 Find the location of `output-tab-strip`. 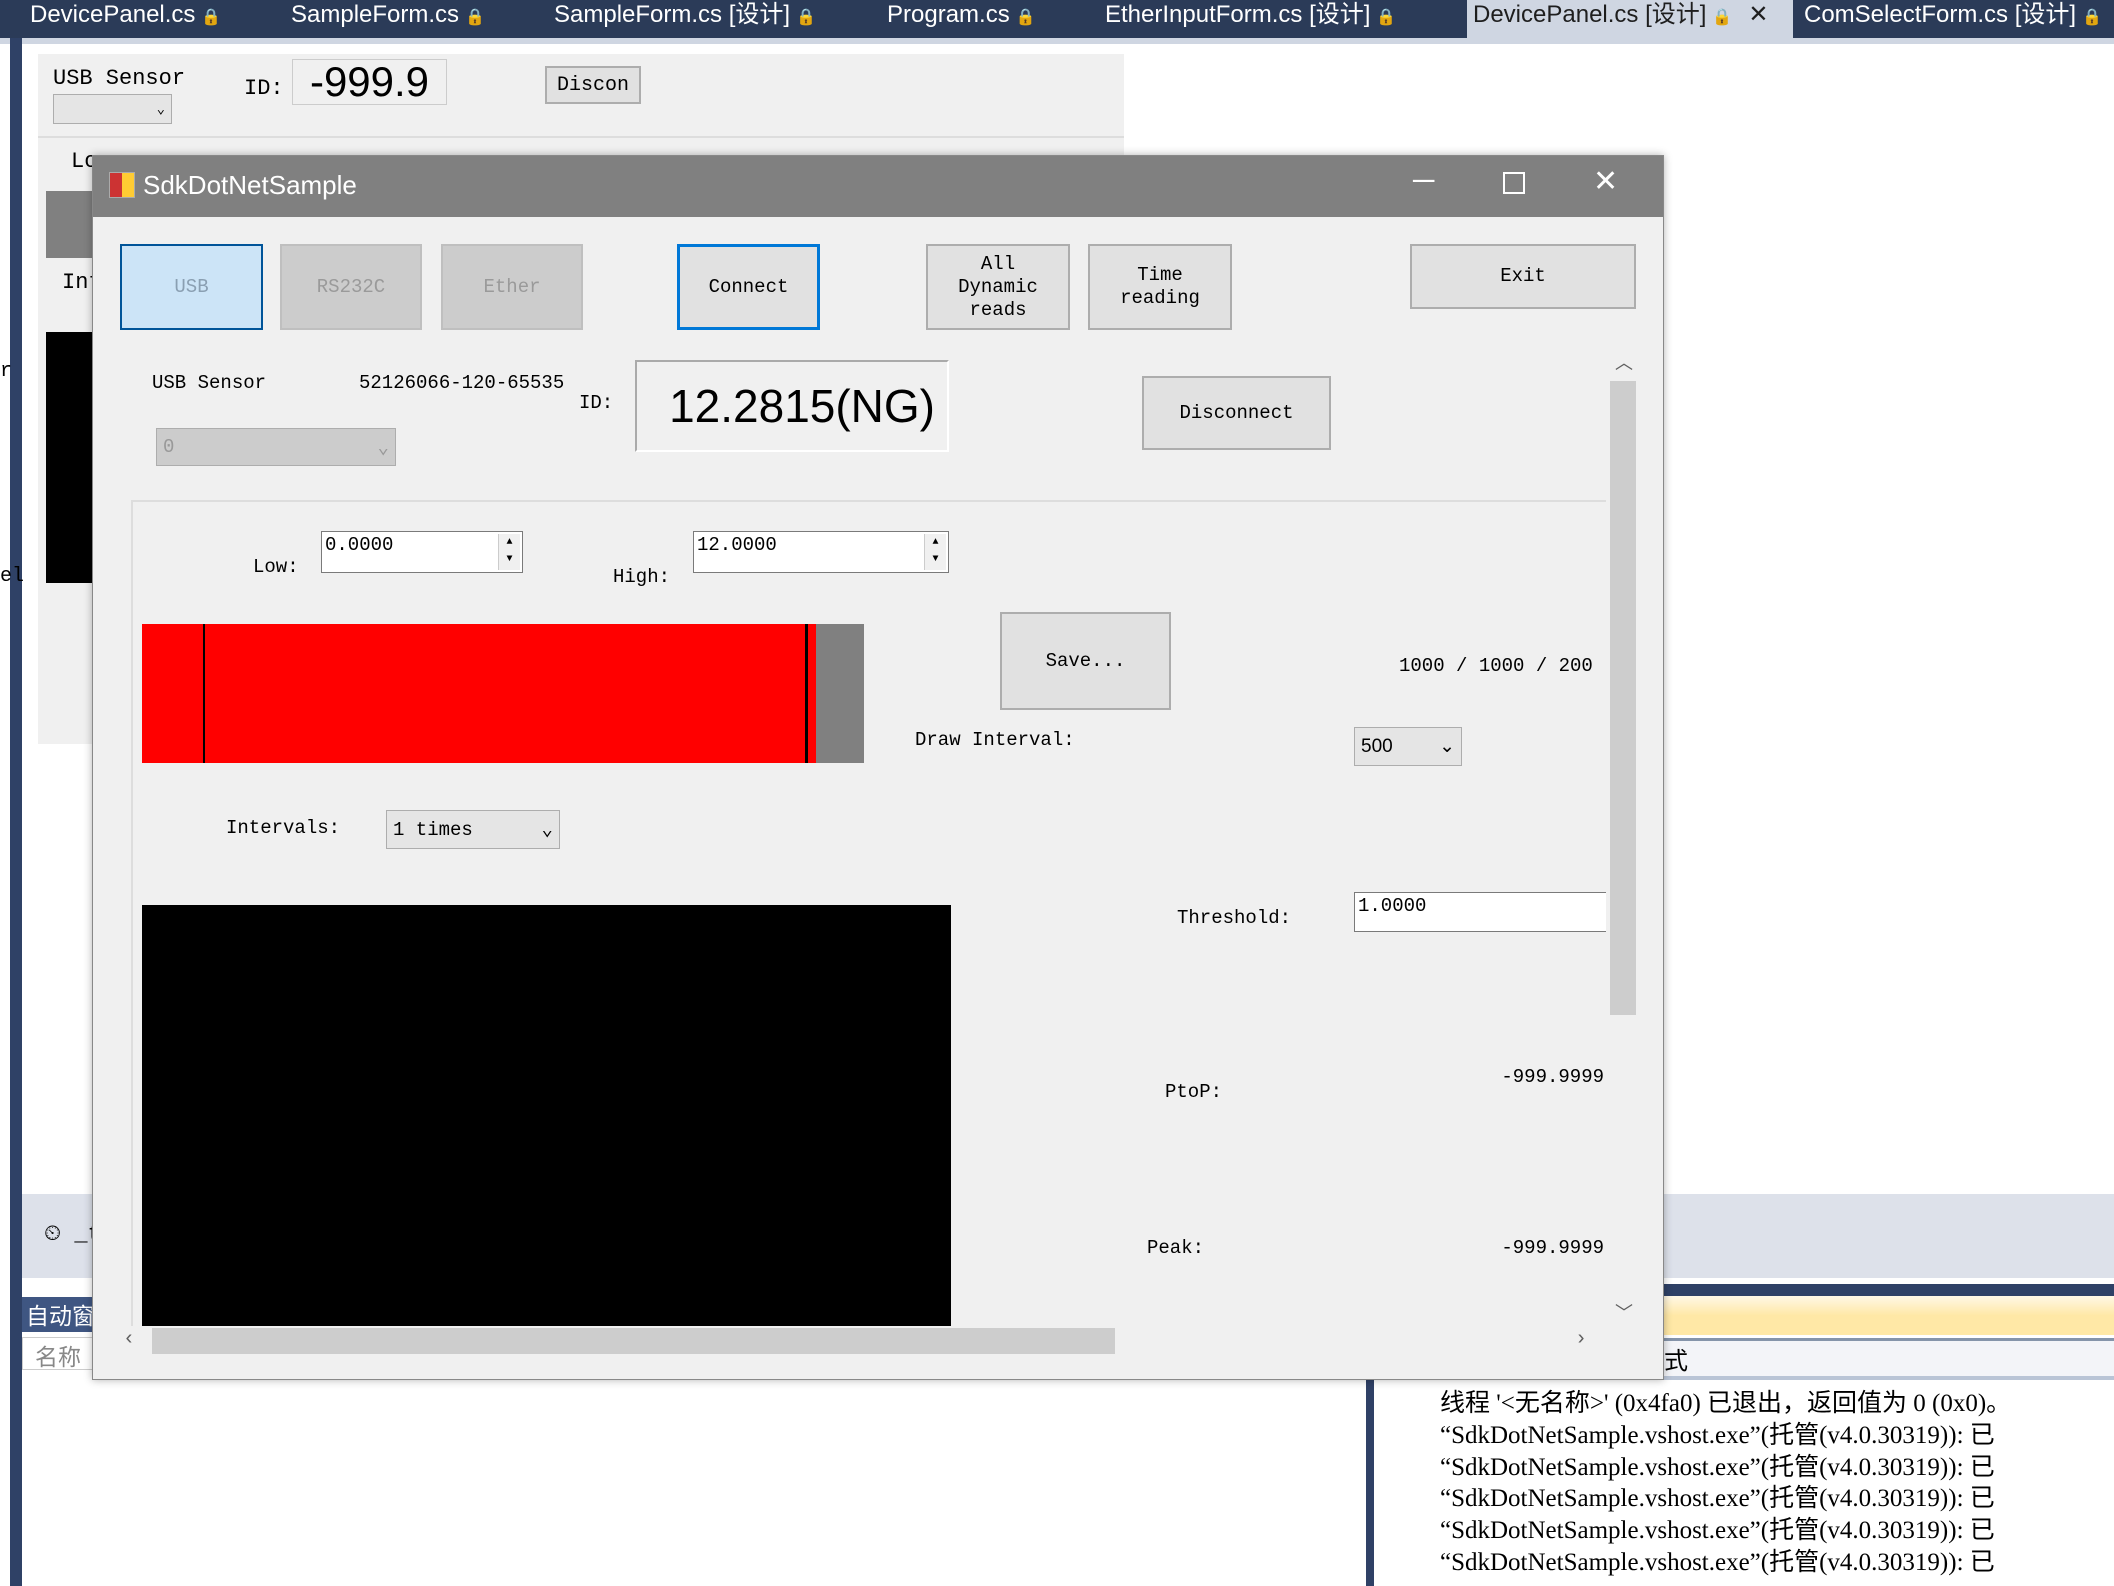

output-tab-strip is located at coordinates (1889, 1315).